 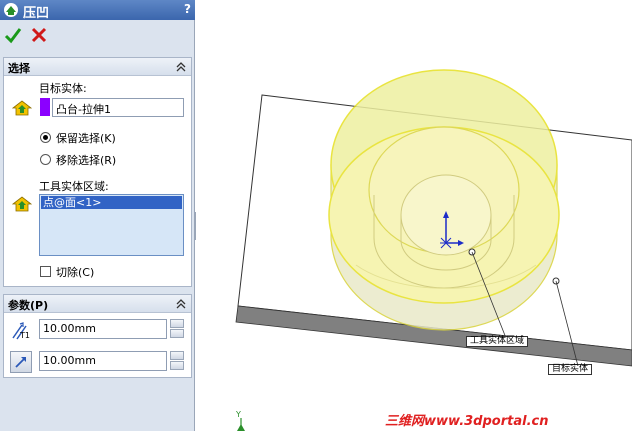 What do you see at coordinates (97, 67) in the screenshot?
I see `selection-group-header: 选择` at bounding box center [97, 67].